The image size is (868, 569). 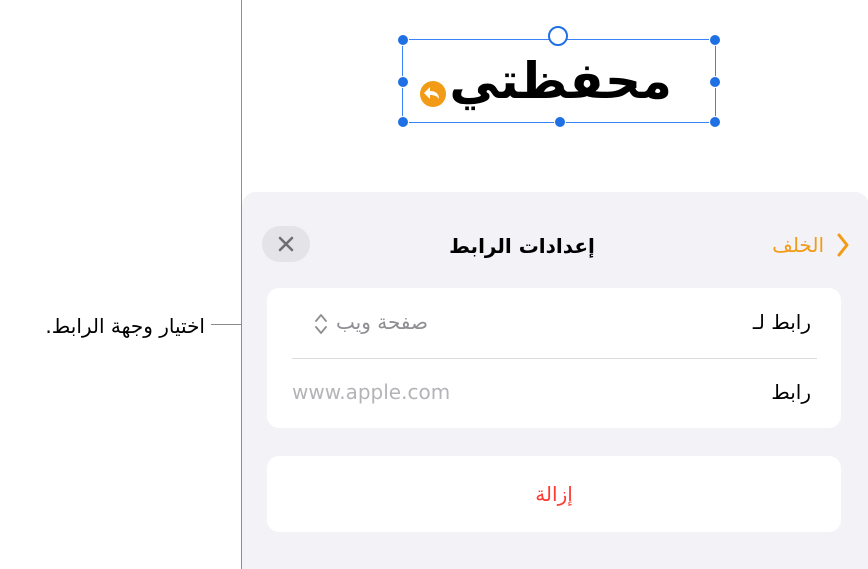 What do you see at coordinates (715, 82) in the screenshot?
I see `resize-handle-middle-right` at bounding box center [715, 82].